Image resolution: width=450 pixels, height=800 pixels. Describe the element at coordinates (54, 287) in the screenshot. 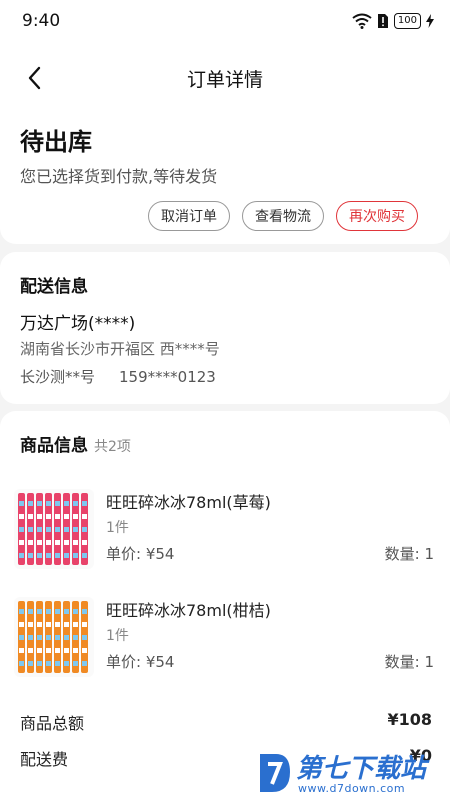

I see `delivery-section-title: 配送信息` at that location.